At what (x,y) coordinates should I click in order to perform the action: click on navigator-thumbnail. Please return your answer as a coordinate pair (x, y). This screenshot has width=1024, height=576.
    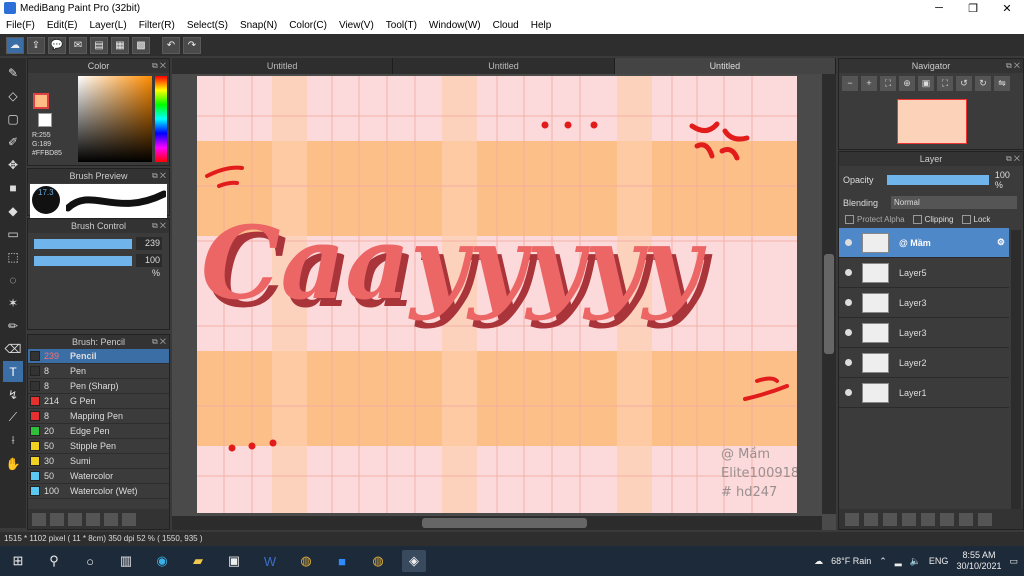
    Looking at the image, I should click on (932, 121).